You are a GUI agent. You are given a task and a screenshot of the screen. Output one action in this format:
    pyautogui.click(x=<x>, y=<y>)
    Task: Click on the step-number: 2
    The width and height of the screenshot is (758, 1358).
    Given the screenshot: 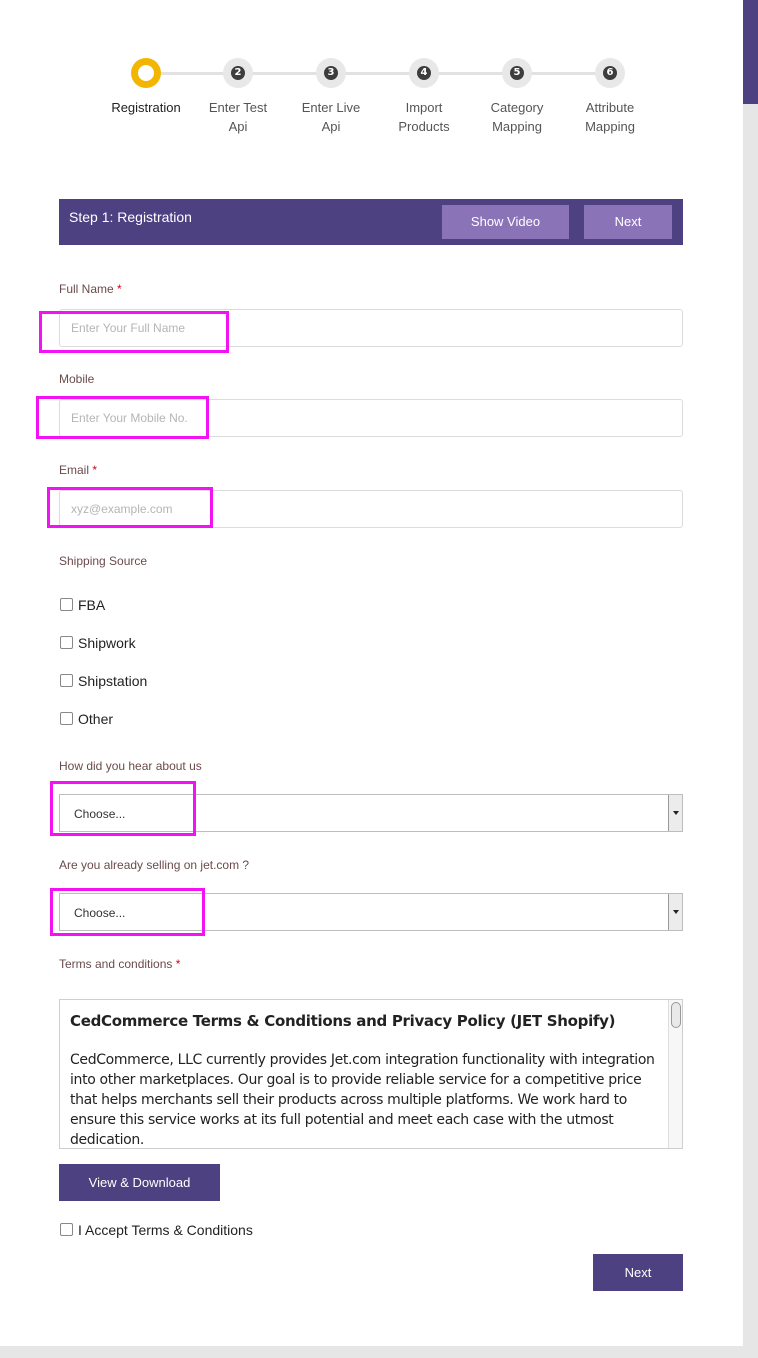 What is the action you would take?
    pyautogui.click(x=238, y=73)
    